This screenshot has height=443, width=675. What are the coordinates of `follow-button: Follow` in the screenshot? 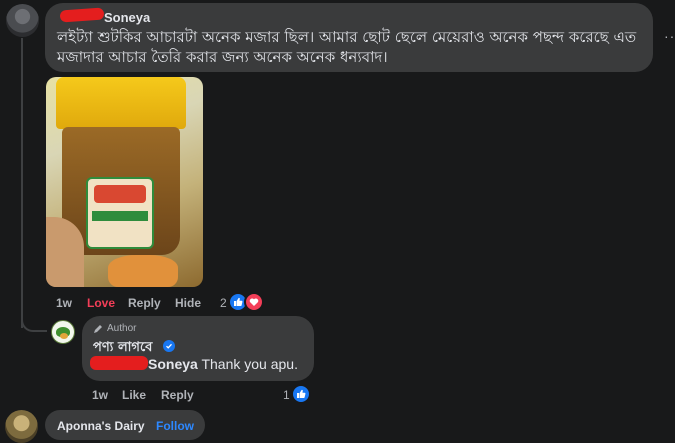 It's located at (175, 426).